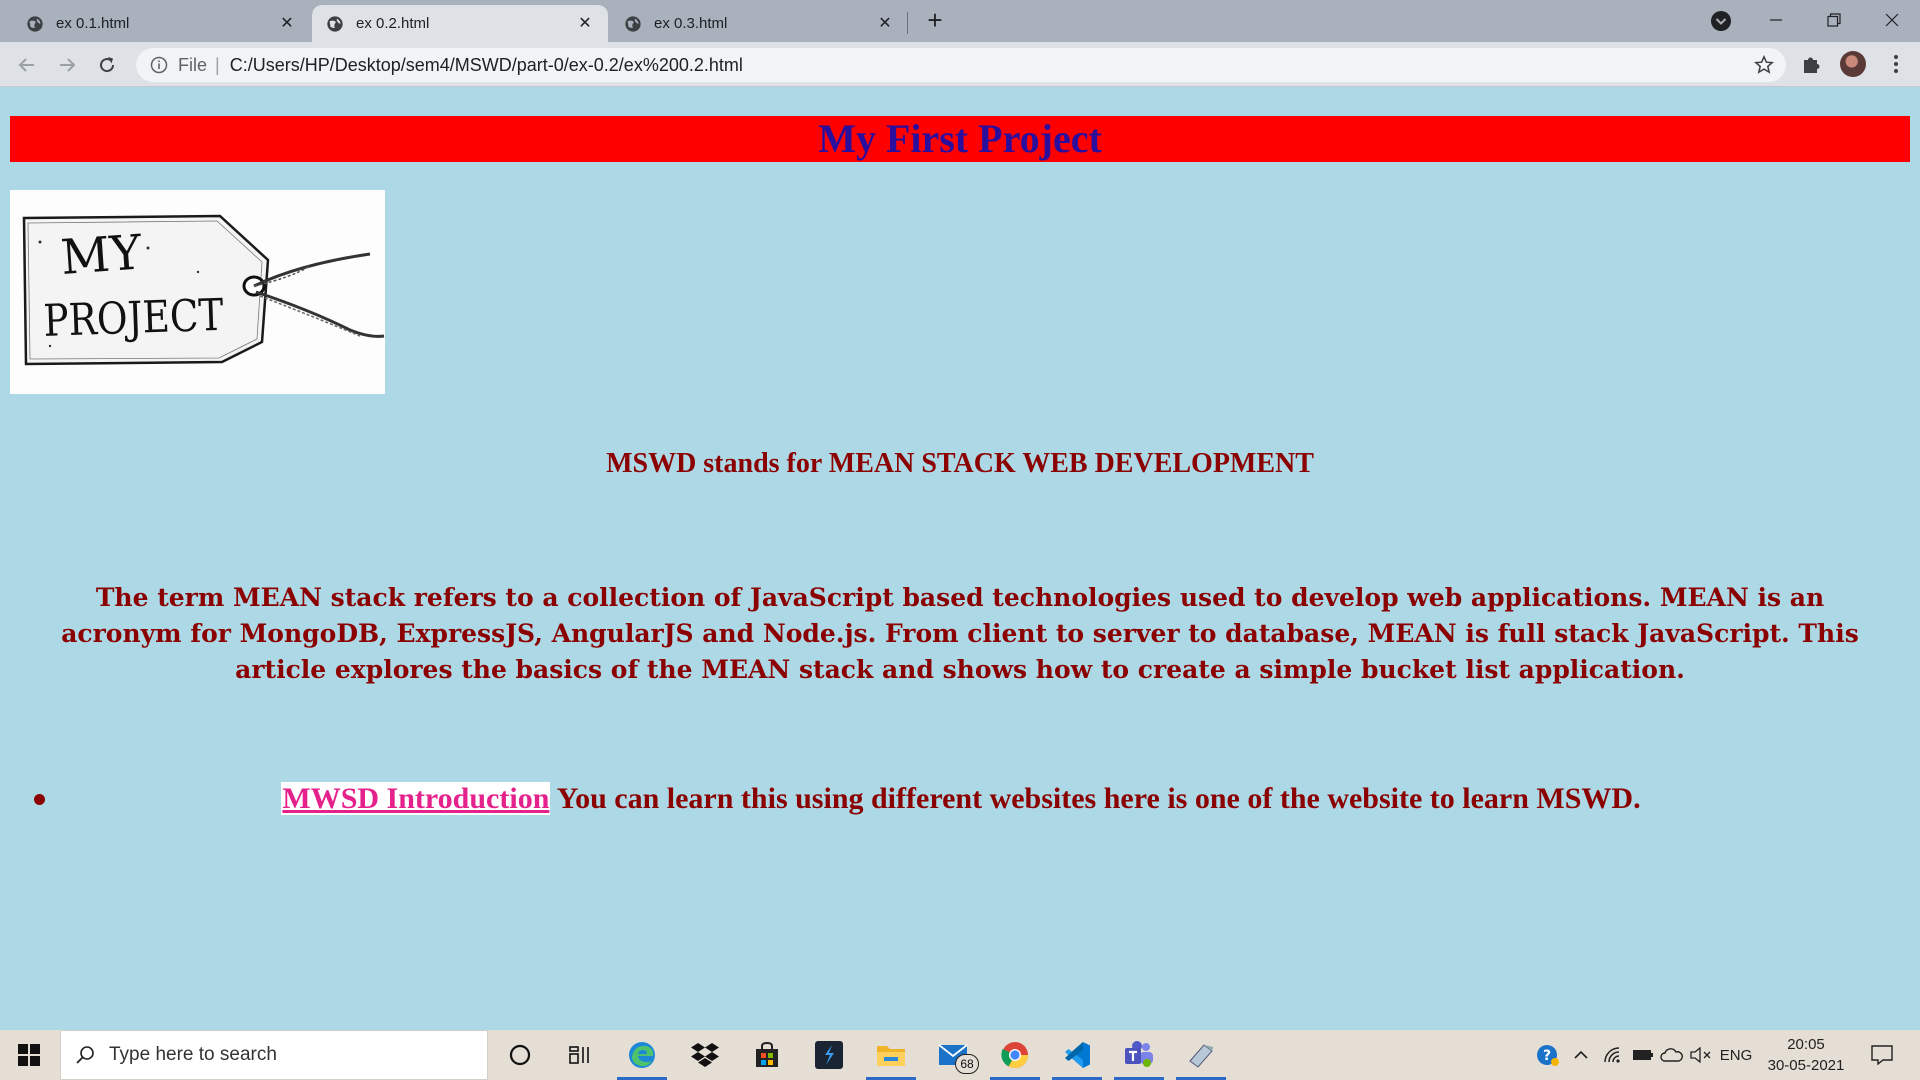 This screenshot has width=1920, height=1080. Describe the element at coordinates (520, 1055) in the screenshot. I see `cortana-icon` at that location.